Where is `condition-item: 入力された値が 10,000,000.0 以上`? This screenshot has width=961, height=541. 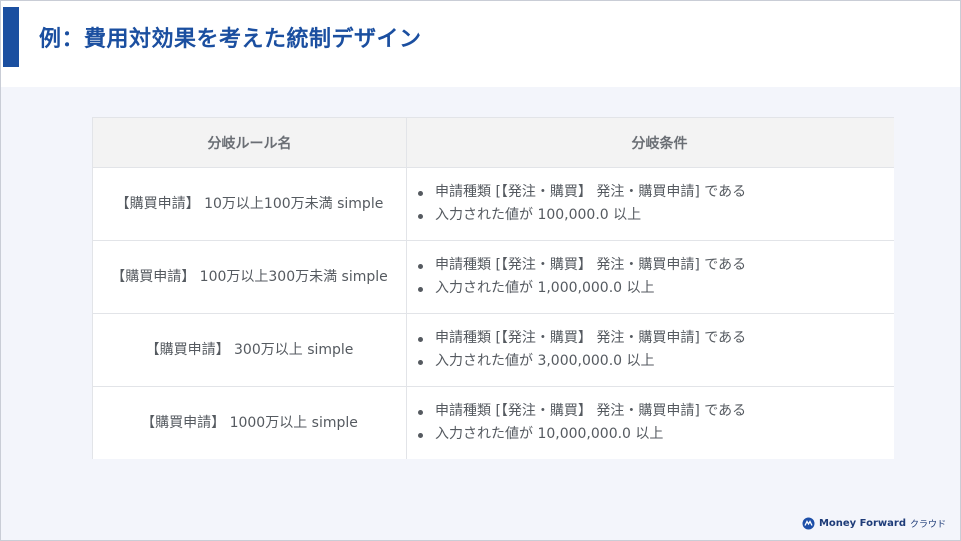 condition-item: 入力された値が 10,000,000.0 以上 is located at coordinates (650, 434).